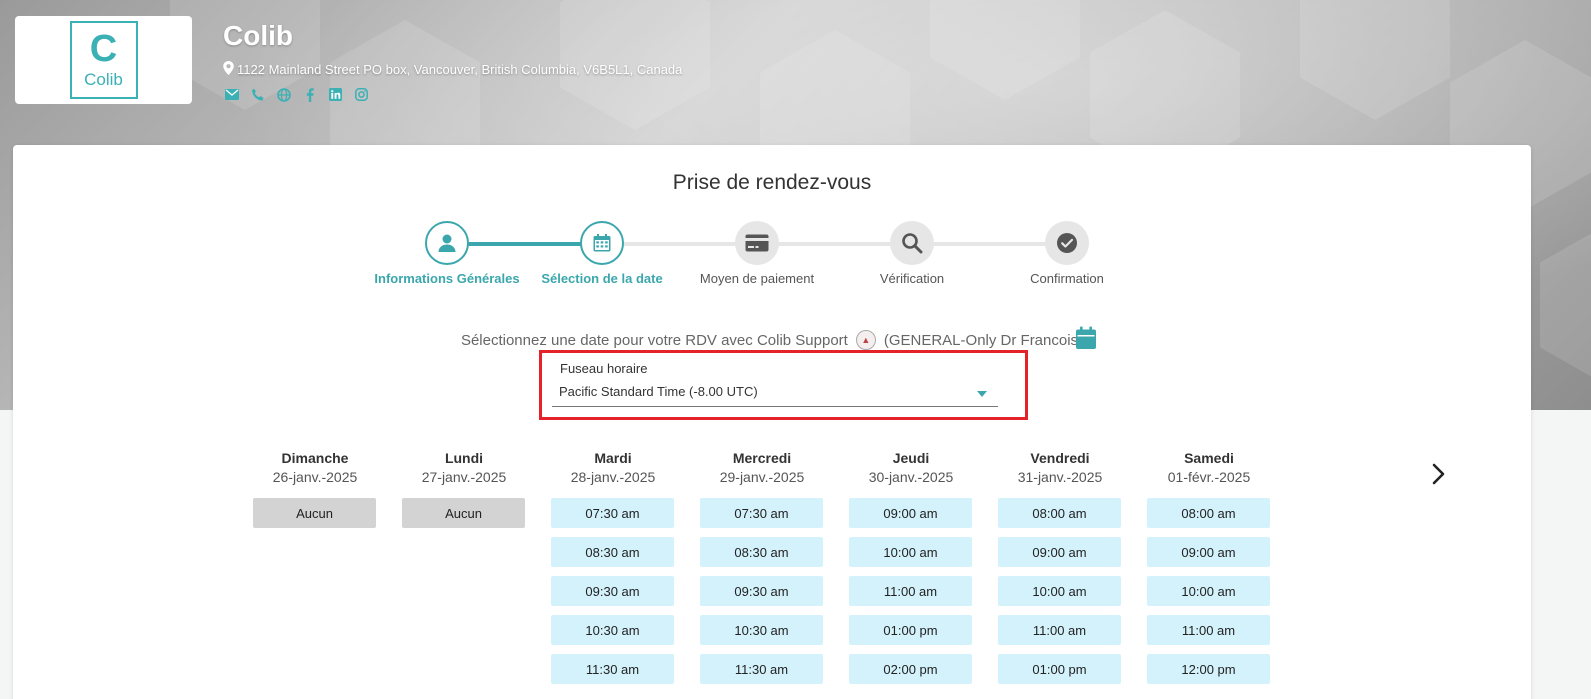 The width and height of the screenshot is (1591, 699). I want to click on credit-card-icon, so click(757, 243).